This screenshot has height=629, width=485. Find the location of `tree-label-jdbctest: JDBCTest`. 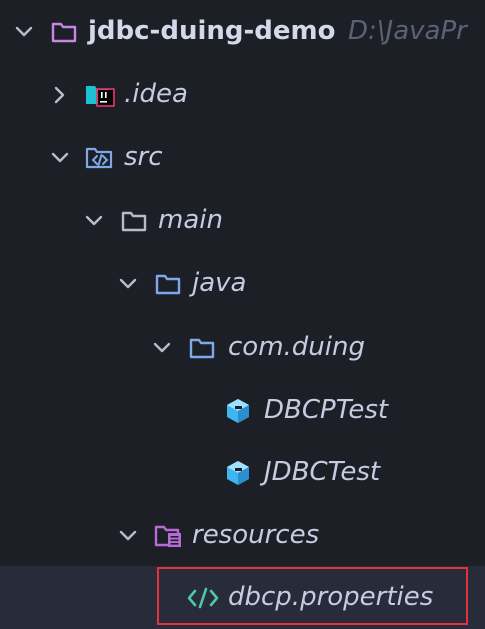

tree-label-jdbctest: JDBCTest is located at coordinates (322, 472).